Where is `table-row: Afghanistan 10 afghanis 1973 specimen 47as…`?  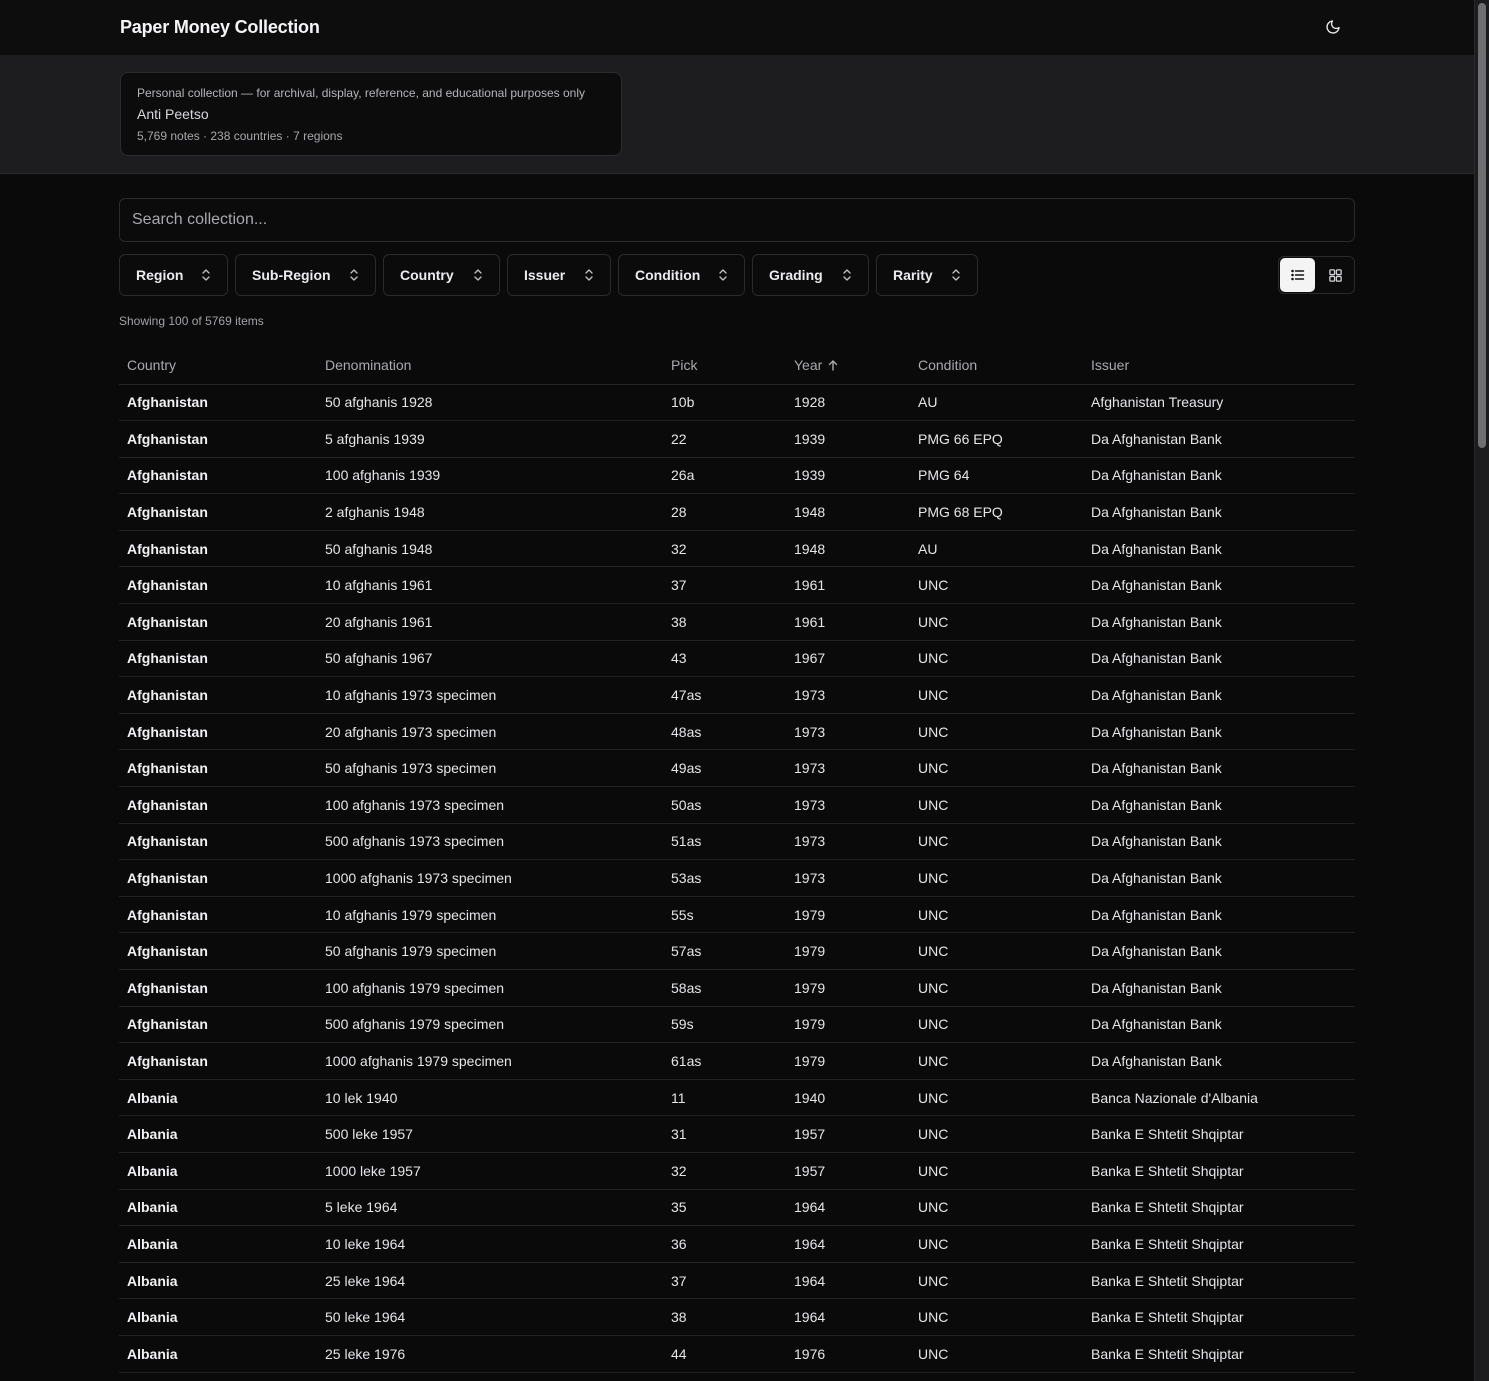
table-row: Afghanistan 10 afghanis 1973 specimen 47as… is located at coordinates (737, 695).